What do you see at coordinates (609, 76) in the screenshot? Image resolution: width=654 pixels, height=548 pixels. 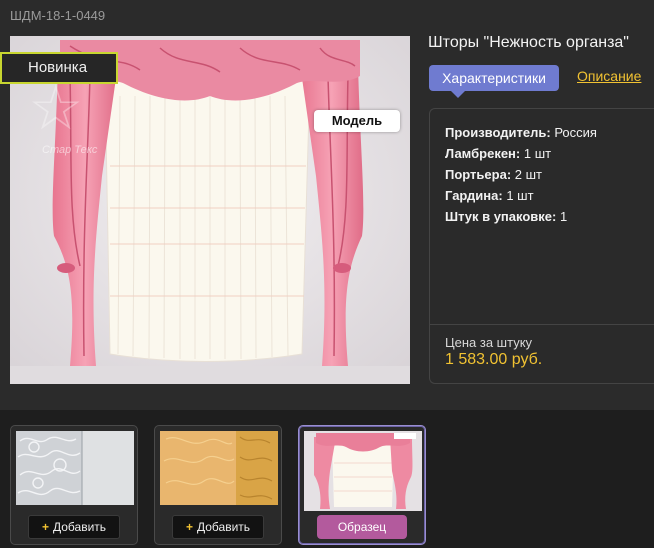 I see `tab-description: Описание` at bounding box center [609, 76].